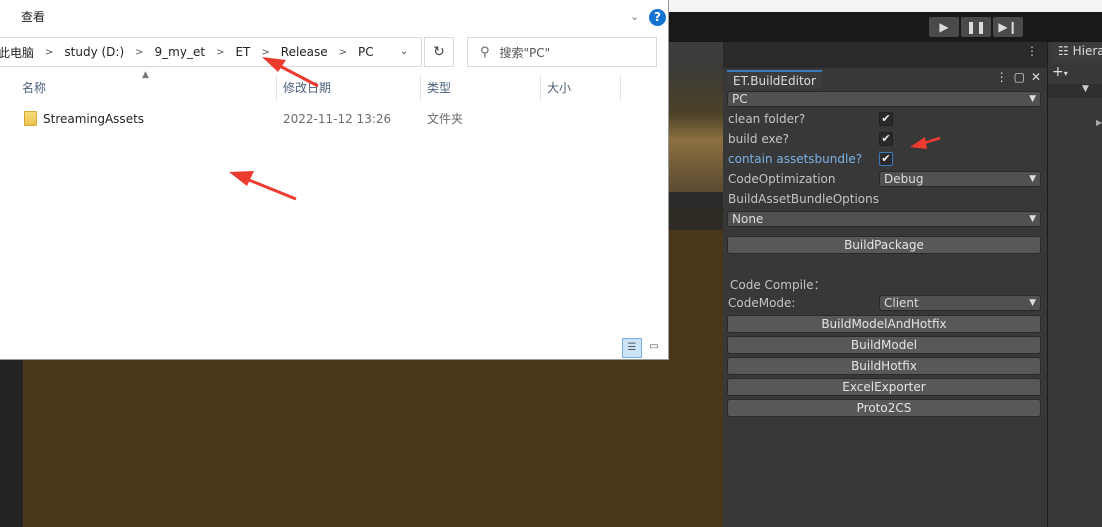 Image resolution: width=1102 pixels, height=527 pixels. What do you see at coordinates (304, 52) in the screenshot?
I see `breadcrumb-item: Release` at bounding box center [304, 52].